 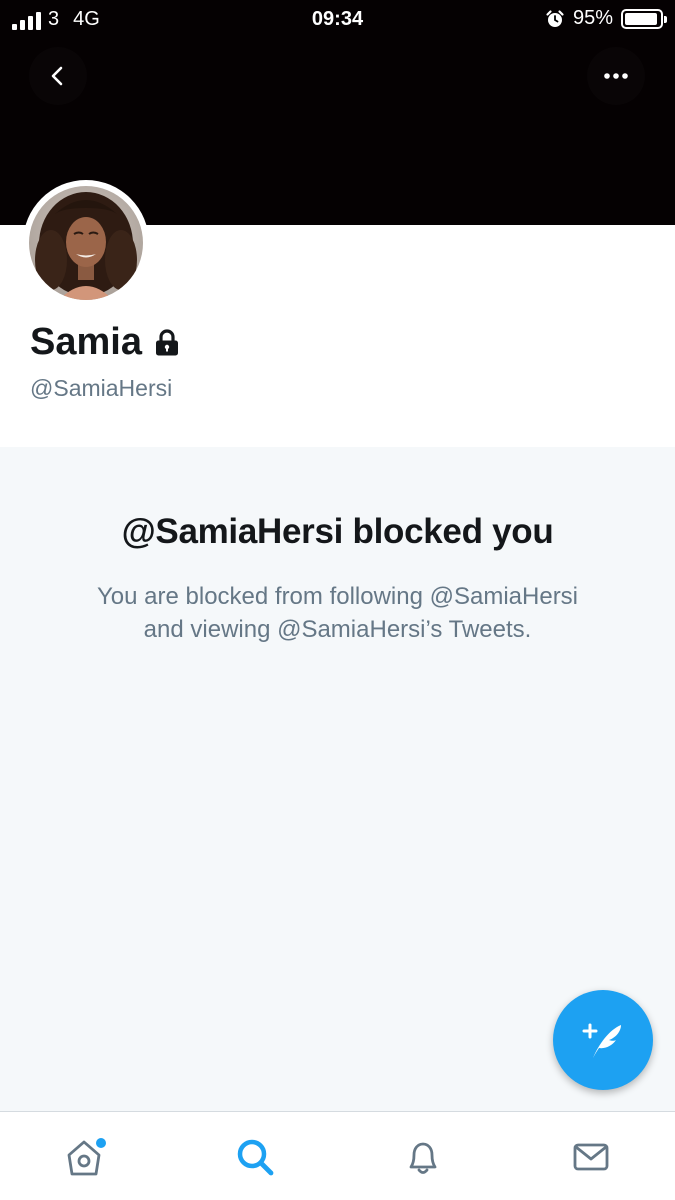 I want to click on tab-home, so click(x=85, y=1157).